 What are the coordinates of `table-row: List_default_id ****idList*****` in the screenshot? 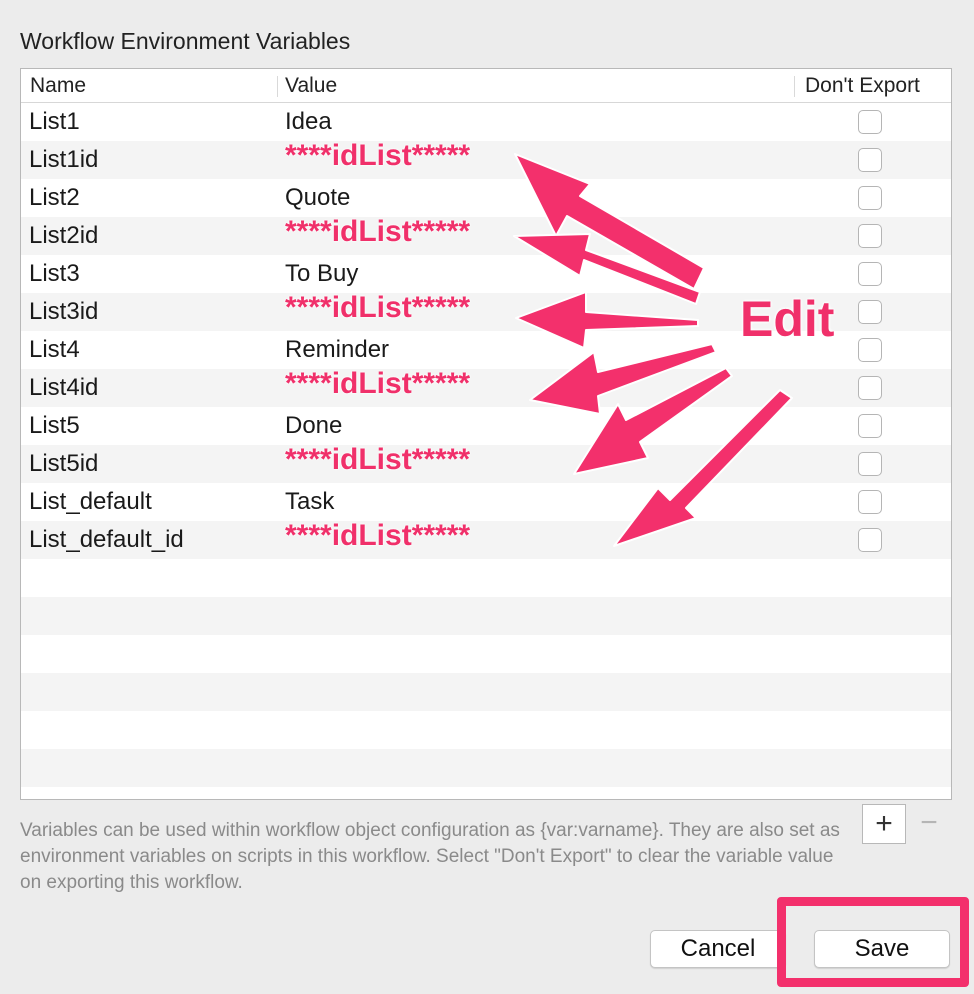 It's located at (486, 539).